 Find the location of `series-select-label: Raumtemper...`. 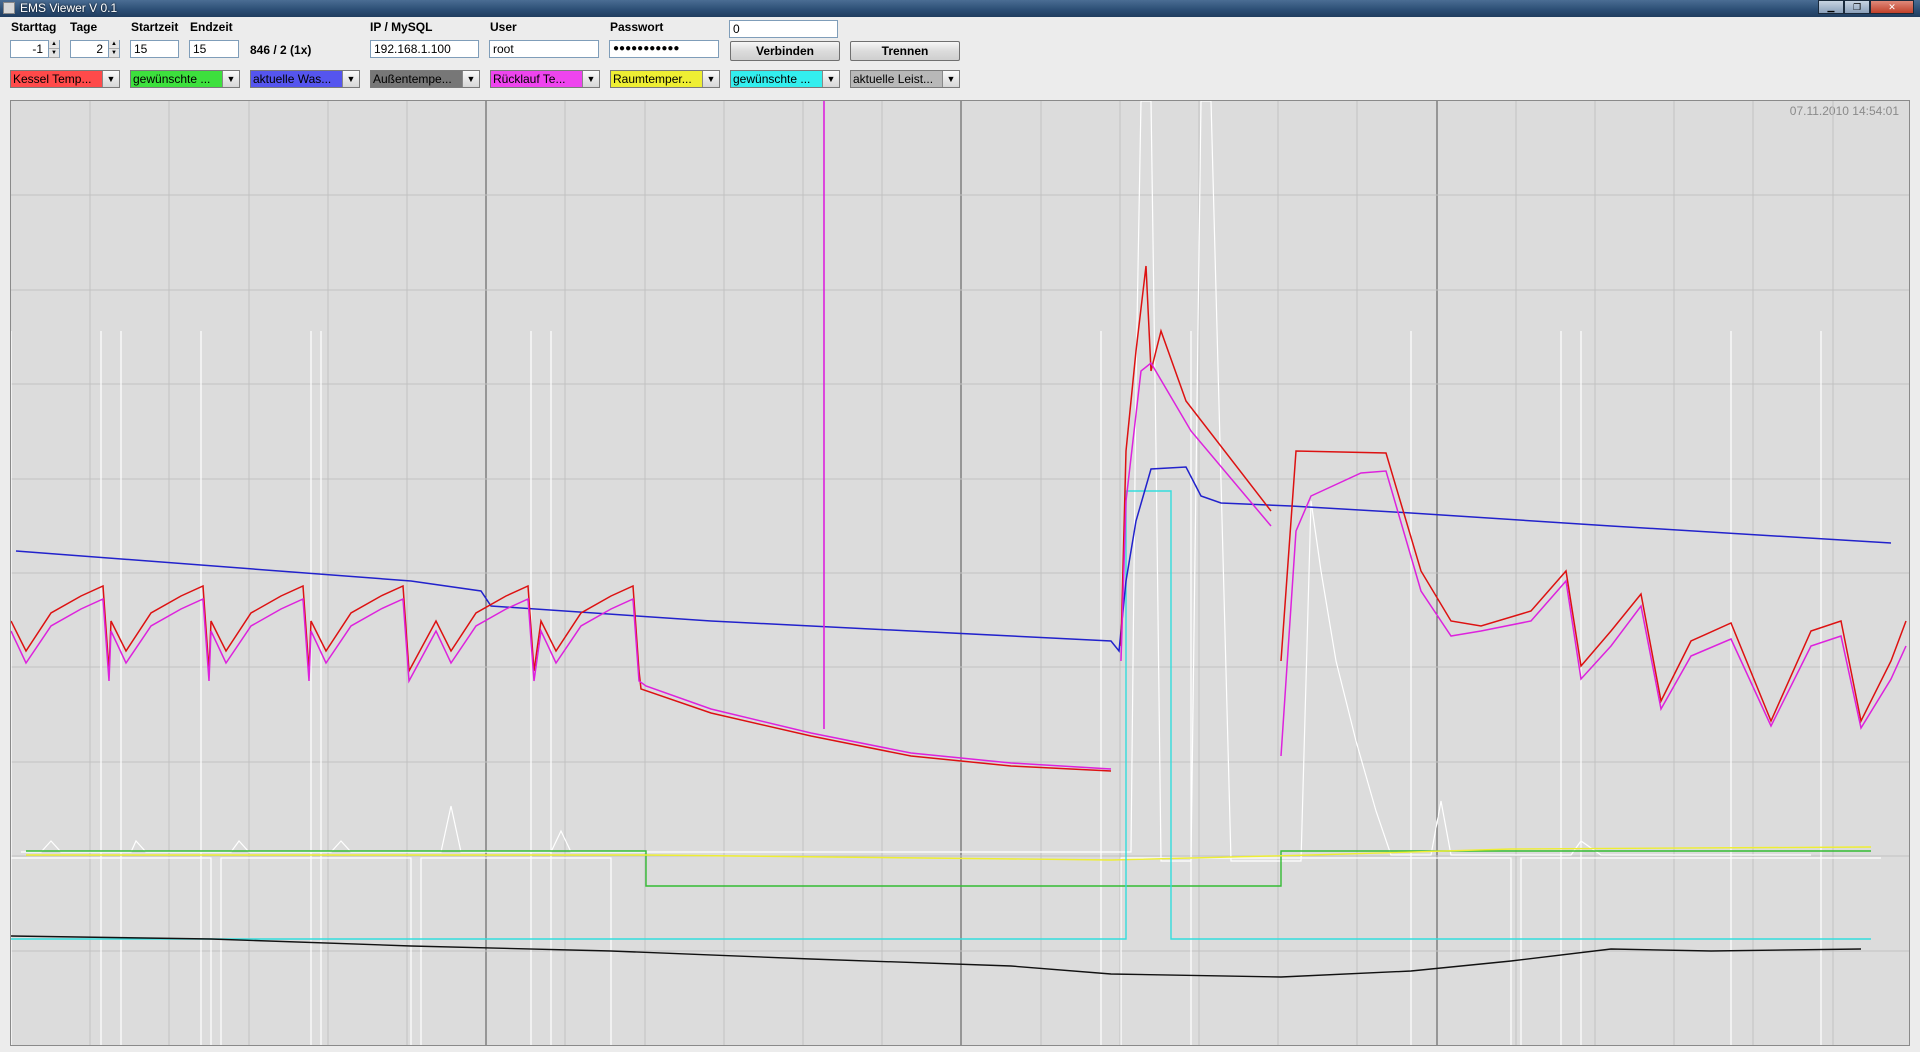

series-select-label: Raumtemper... is located at coordinates (652, 79).